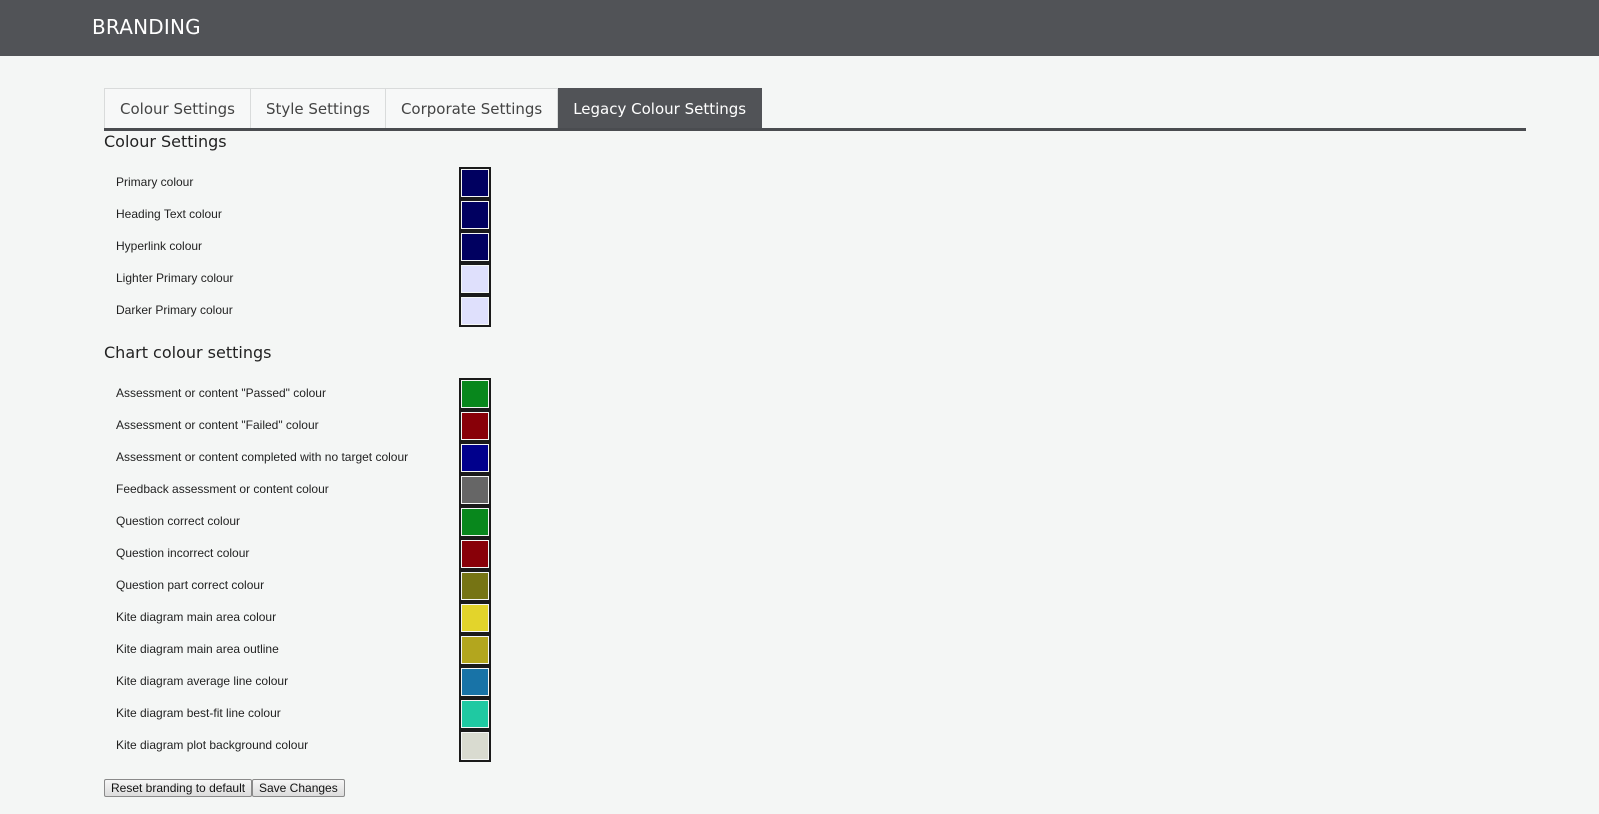 The width and height of the screenshot is (1599, 814). Describe the element at coordinates (306, 247) in the screenshot. I see `colour-row-hyperlink: Hyperlink colour` at that location.